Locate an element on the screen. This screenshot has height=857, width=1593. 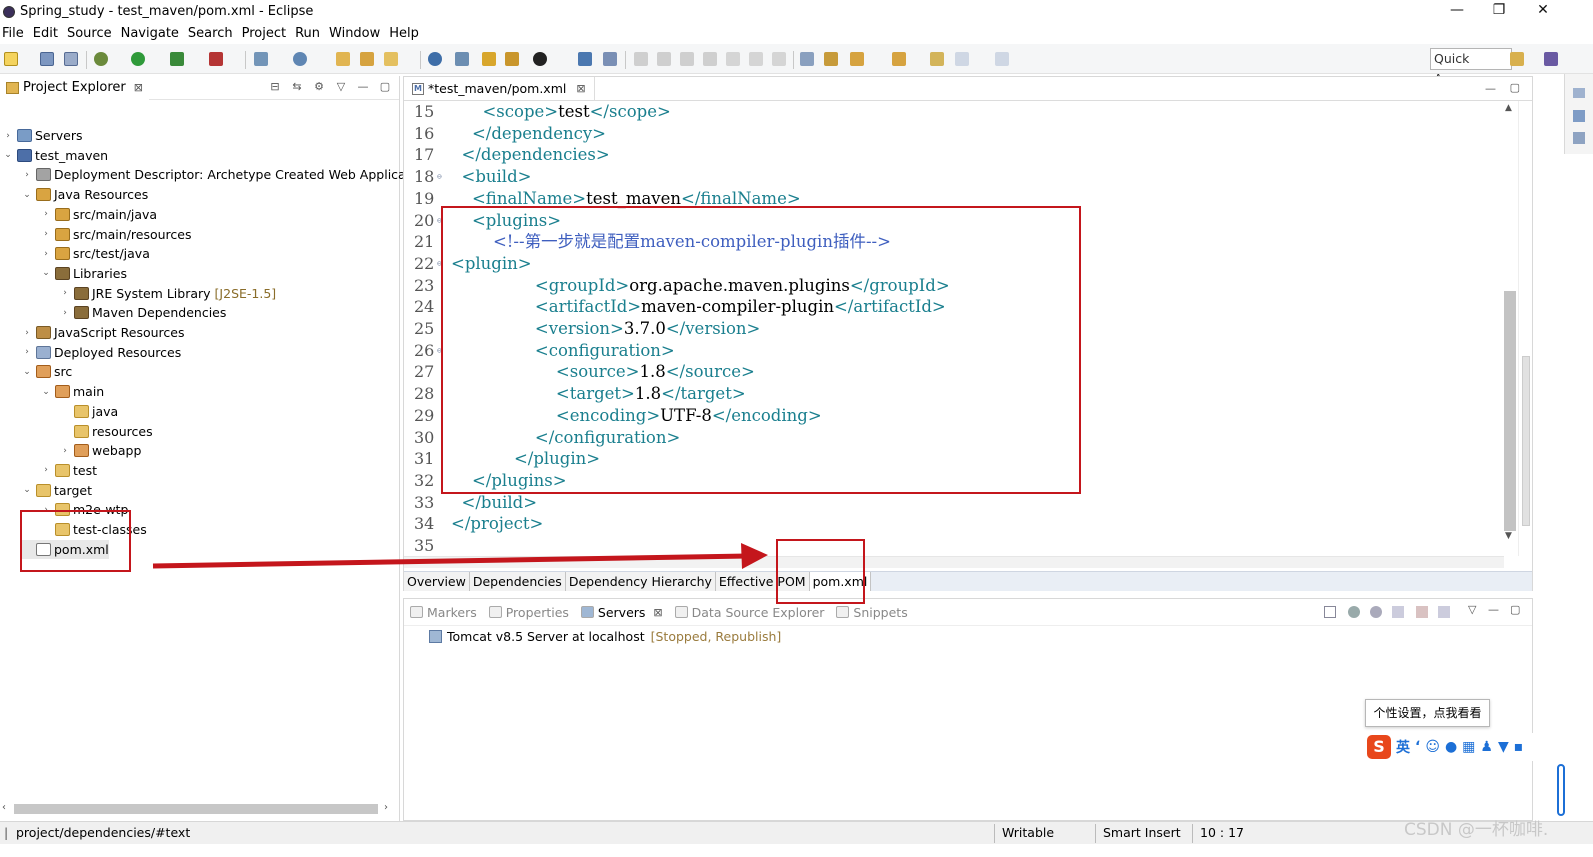
outline-icon is located at coordinates (1579, 116).